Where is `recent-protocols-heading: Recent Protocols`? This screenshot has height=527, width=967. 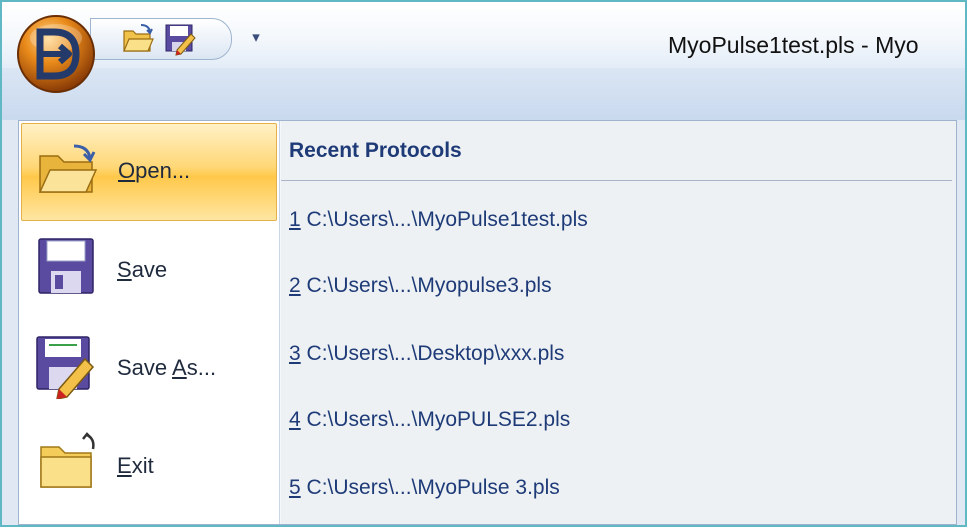 recent-protocols-heading: Recent Protocols is located at coordinates (375, 150).